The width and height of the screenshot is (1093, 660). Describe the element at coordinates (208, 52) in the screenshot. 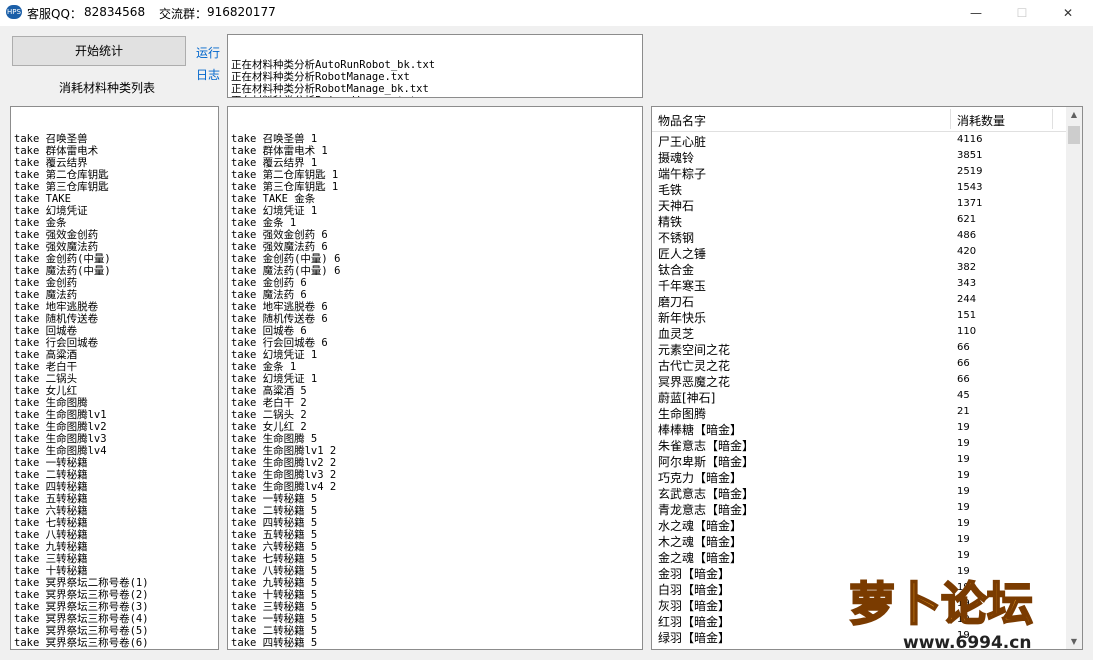

I see `run-link: 运行` at that location.